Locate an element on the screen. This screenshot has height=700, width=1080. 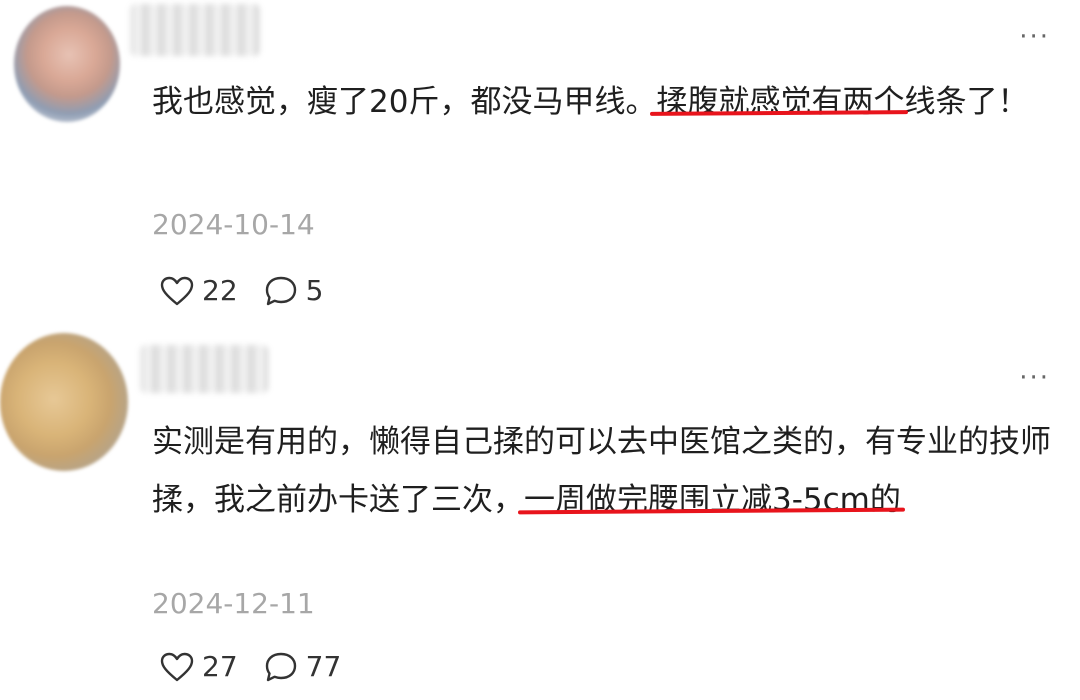
comment-text-part: 我也感觉，瘦了20斤，都没马甲线。 is located at coordinates (404, 102).